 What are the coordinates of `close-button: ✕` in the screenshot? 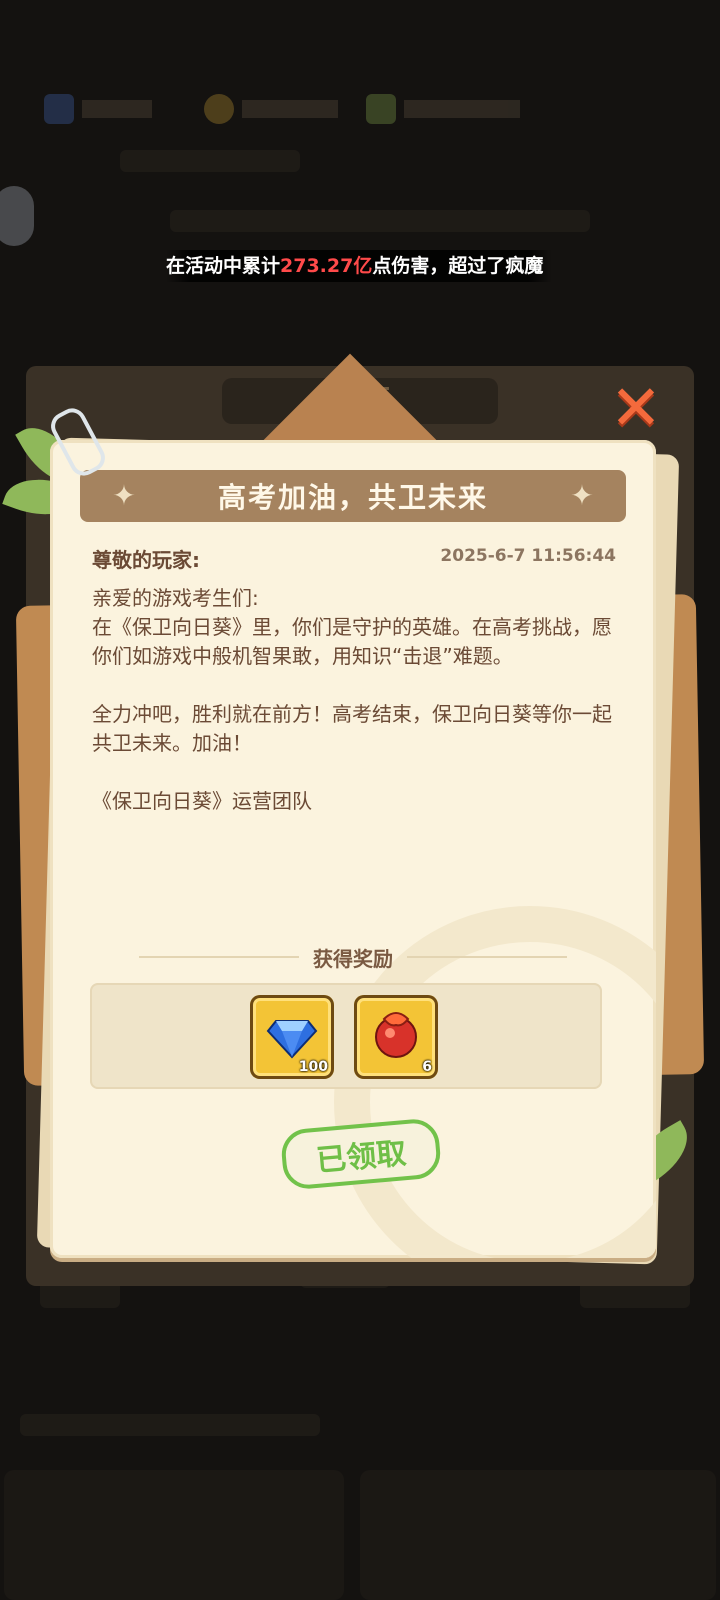 It's located at (636, 408).